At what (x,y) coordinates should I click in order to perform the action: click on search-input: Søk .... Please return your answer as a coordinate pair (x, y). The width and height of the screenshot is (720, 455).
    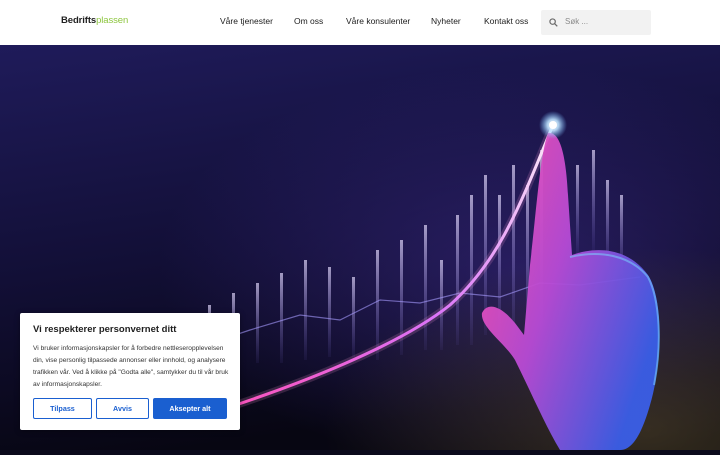
    Looking at the image, I should click on (576, 21).